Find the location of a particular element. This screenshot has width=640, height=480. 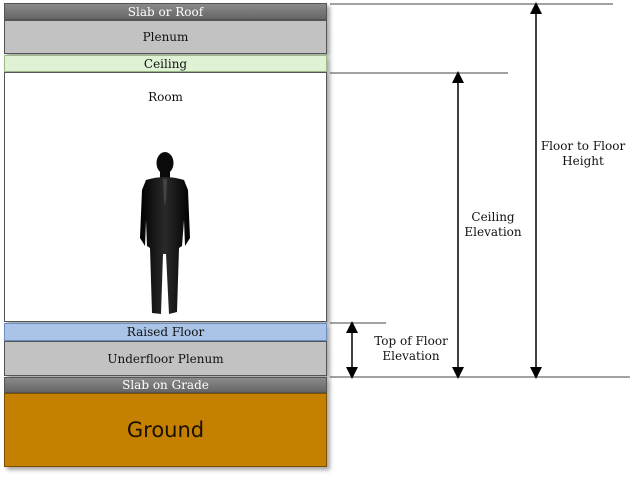

top-of-floor-line1: Top of Floor is located at coordinates (411, 341).